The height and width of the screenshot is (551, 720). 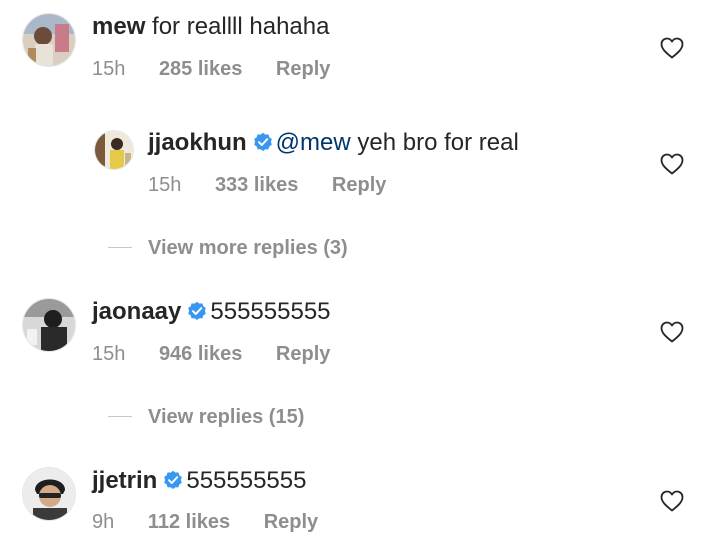 I want to click on comment-text-line: jaonaay 555555555, so click(x=211, y=312).